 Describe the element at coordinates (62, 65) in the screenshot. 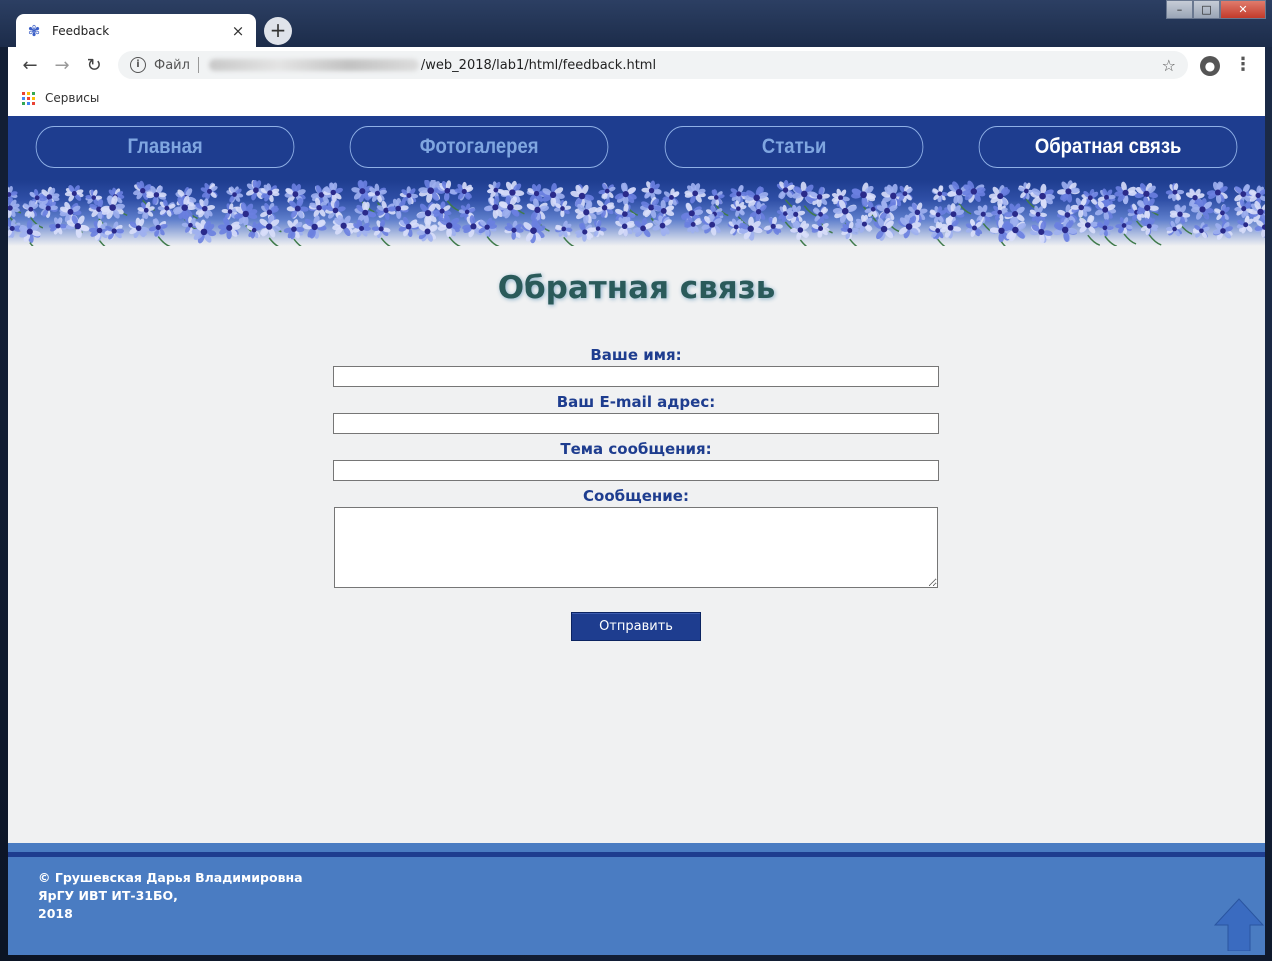

I see `forward-button: →` at that location.